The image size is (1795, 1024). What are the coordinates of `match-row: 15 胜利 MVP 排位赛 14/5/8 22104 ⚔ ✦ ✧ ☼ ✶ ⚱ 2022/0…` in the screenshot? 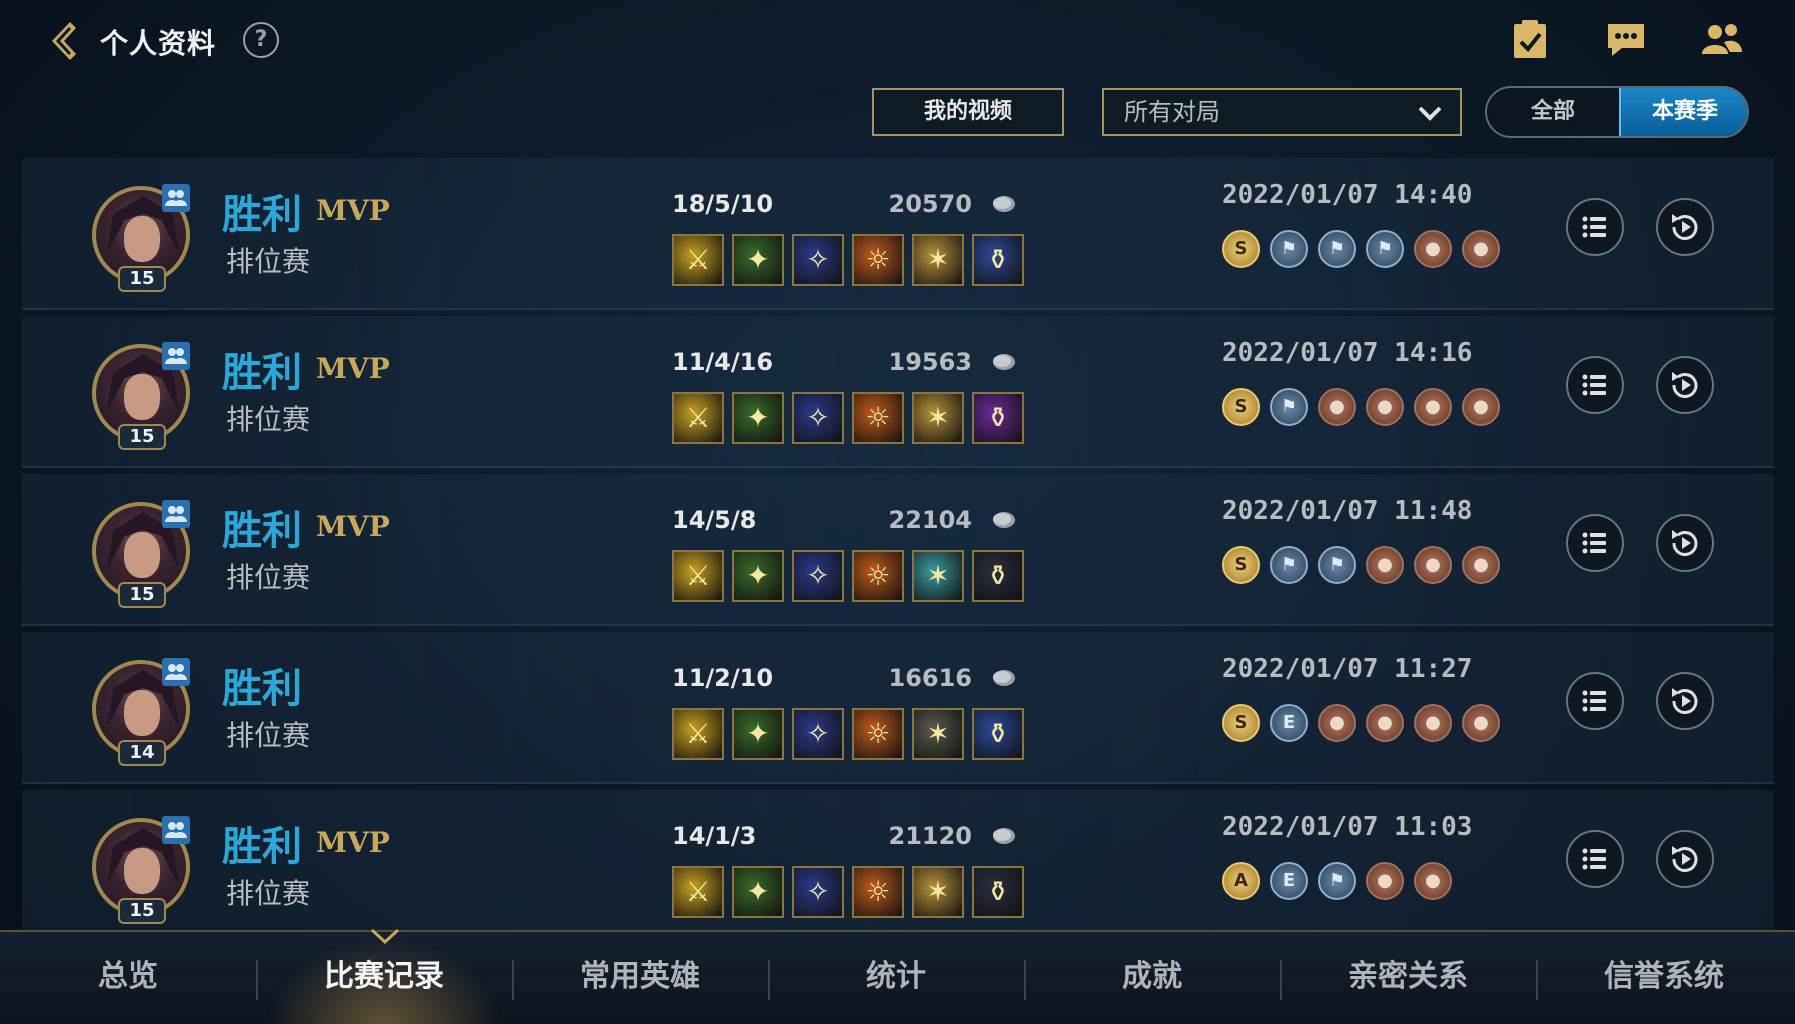 It's located at (898, 550).